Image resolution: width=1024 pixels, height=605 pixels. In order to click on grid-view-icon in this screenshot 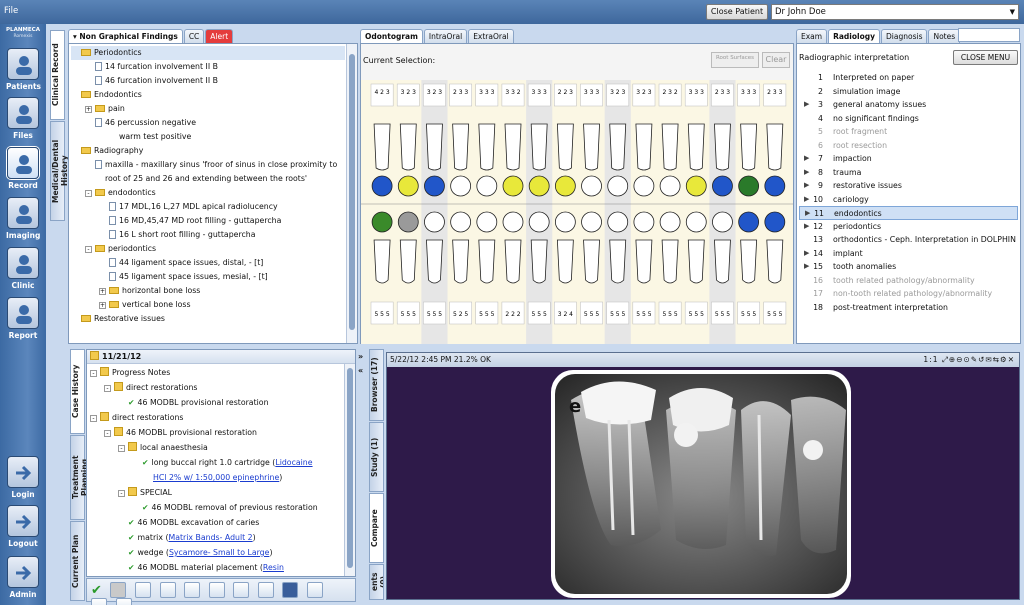, I will do `click(99, 601)`.